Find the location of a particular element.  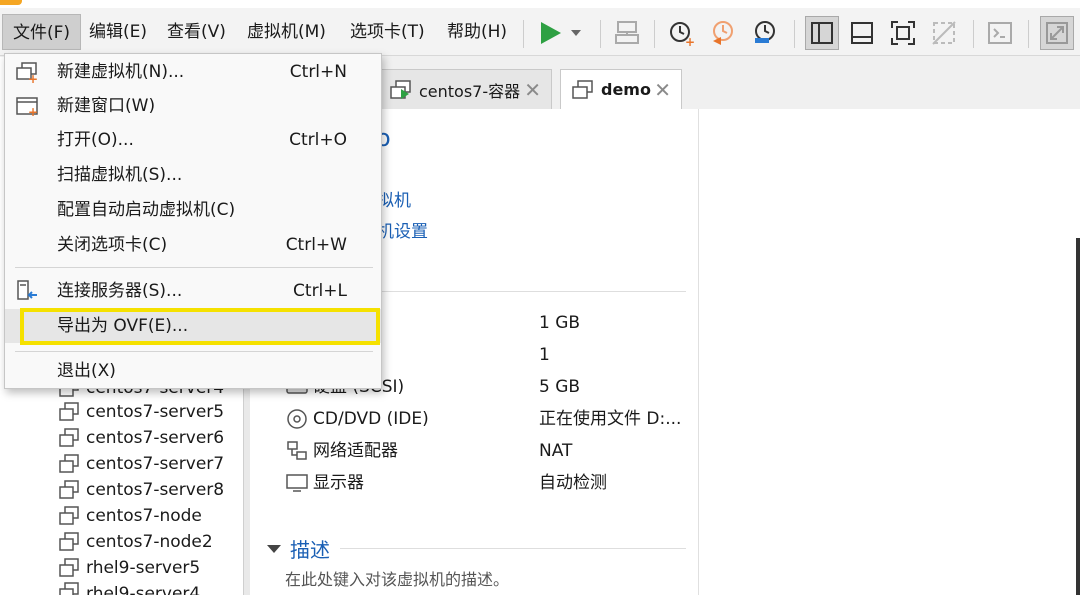

library-item-label: centos7-node is located at coordinates (144, 516).